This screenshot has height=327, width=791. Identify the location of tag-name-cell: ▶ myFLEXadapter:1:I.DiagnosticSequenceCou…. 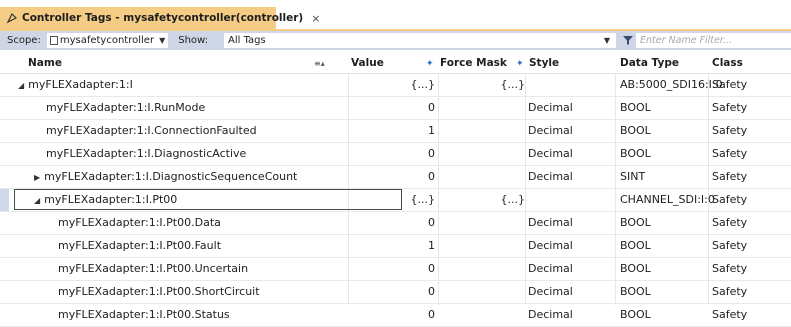
(165, 176).